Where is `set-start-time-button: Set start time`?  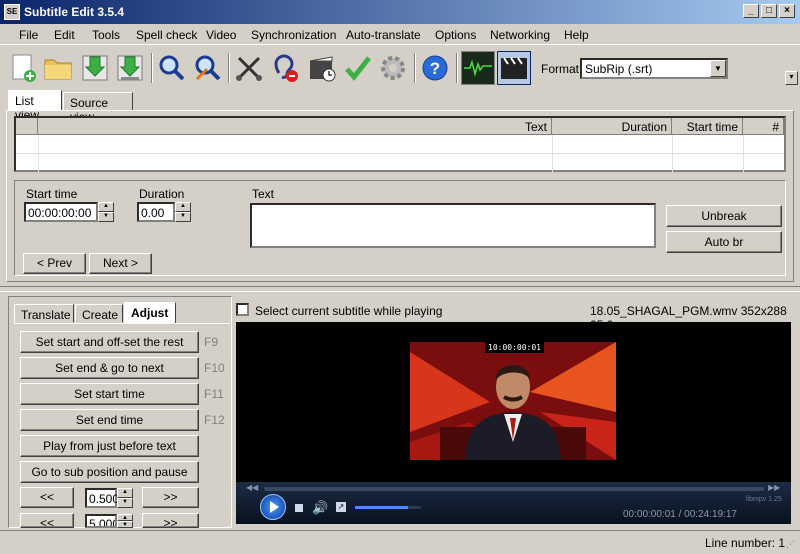 set-start-time-button: Set start time is located at coordinates (109, 394).